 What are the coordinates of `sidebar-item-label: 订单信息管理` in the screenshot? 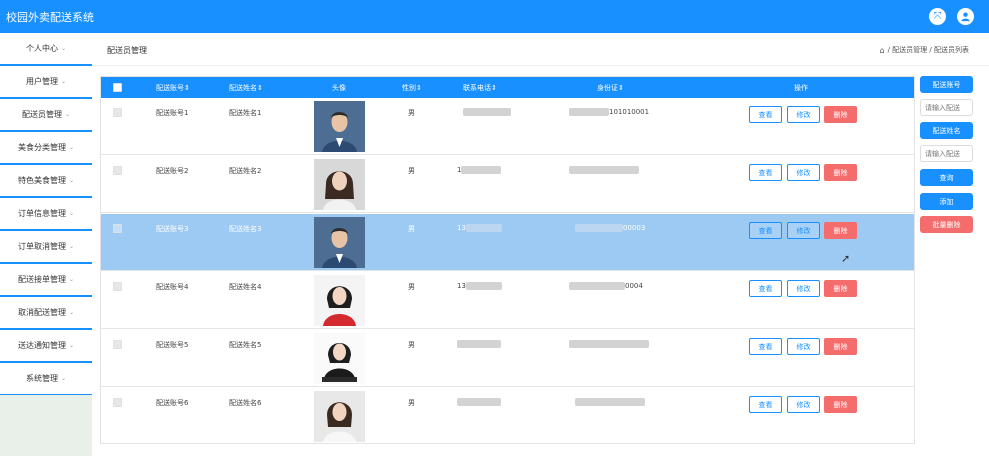 It's located at (41, 213).